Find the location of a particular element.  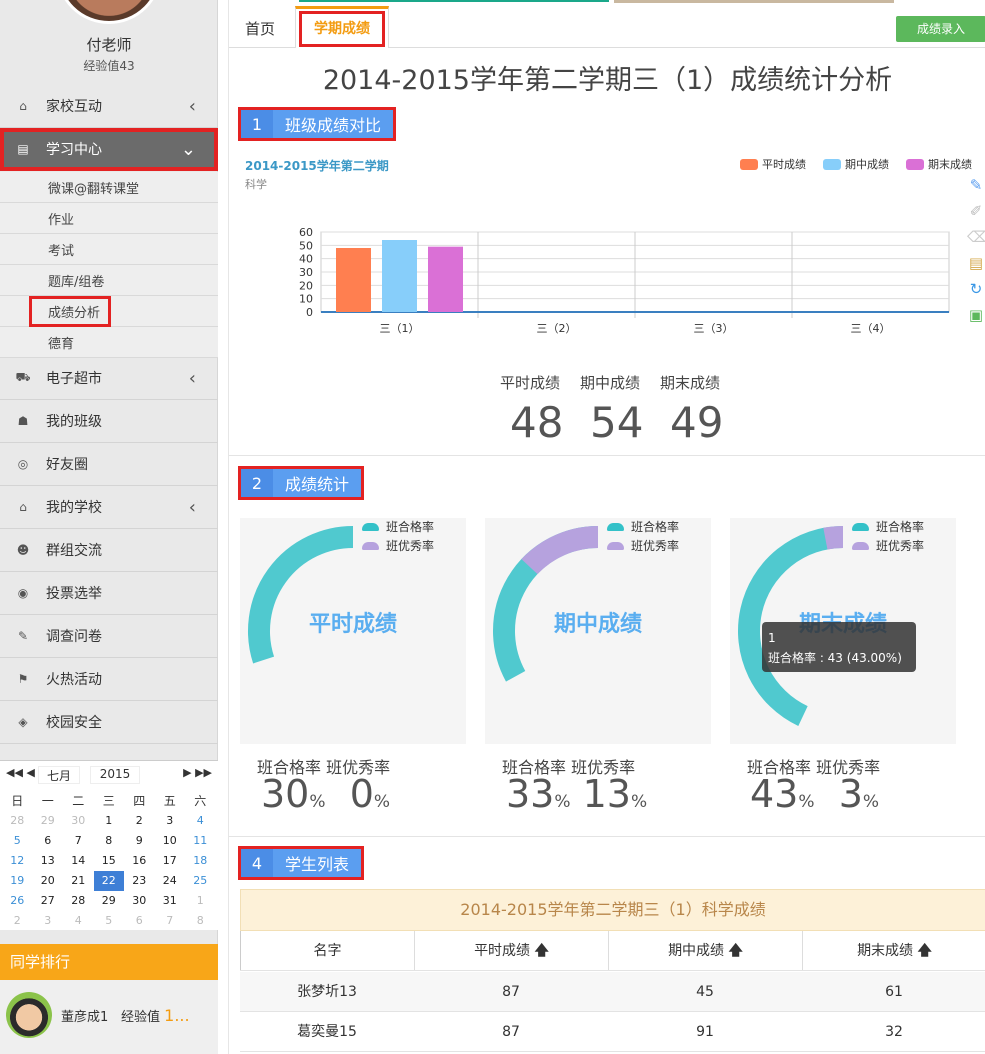

sidebar-item-group: ☻ 群组交流 is located at coordinates (109, 550).